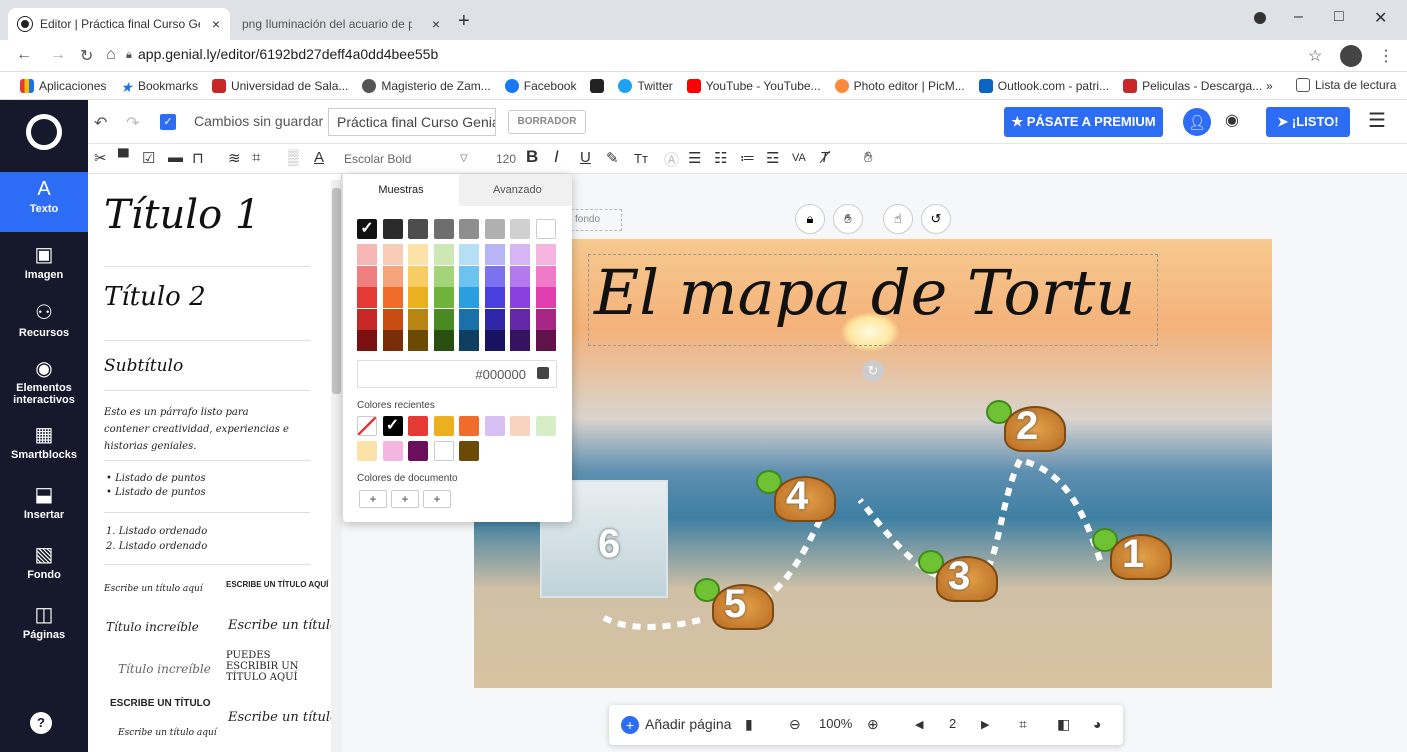 This screenshot has width=1407, height=752. Describe the element at coordinates (1232, 120) in the screenshot. I see `preview-eye-icon: ◉` at that location.